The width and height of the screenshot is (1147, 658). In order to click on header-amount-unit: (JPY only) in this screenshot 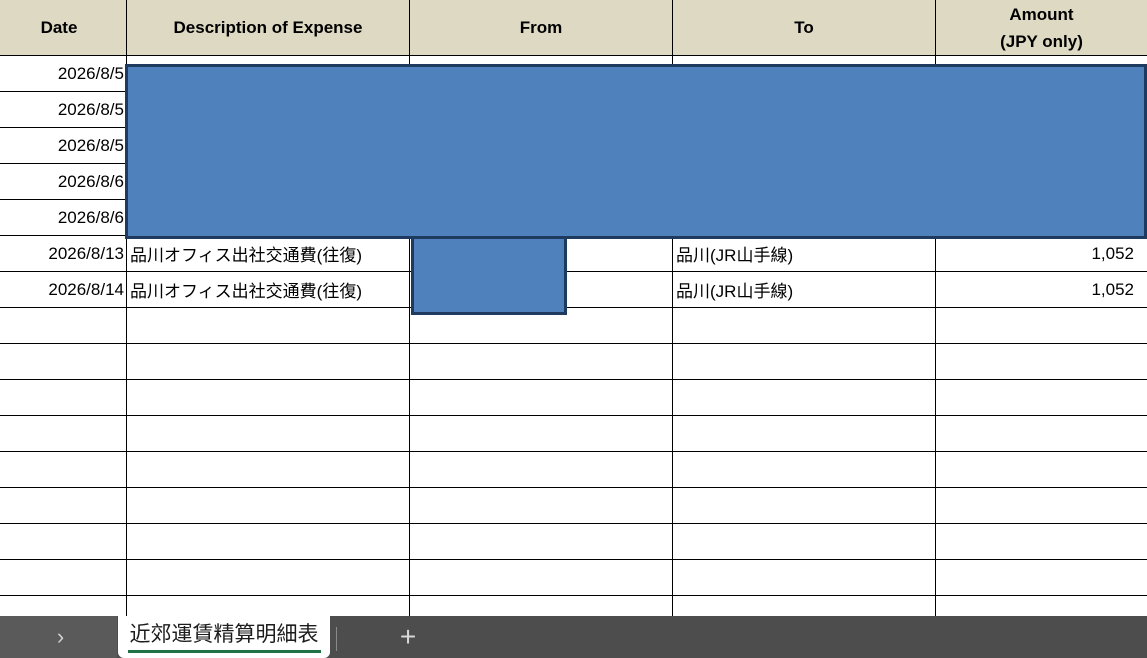, I will do `click(1041, 41)`.